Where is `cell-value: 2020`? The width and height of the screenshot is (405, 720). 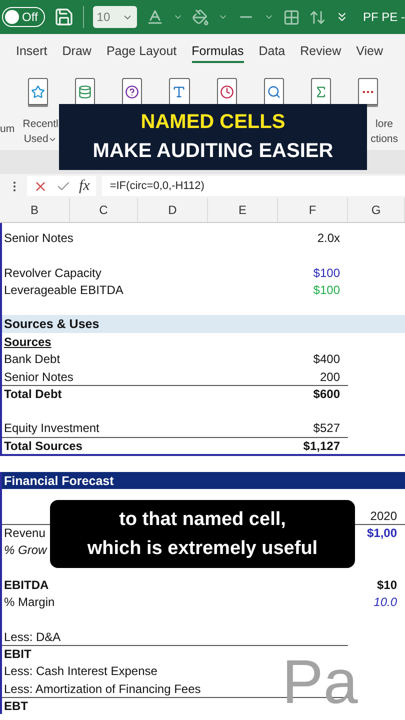
cell-value: 2020 is located at coordinates (383, 516).